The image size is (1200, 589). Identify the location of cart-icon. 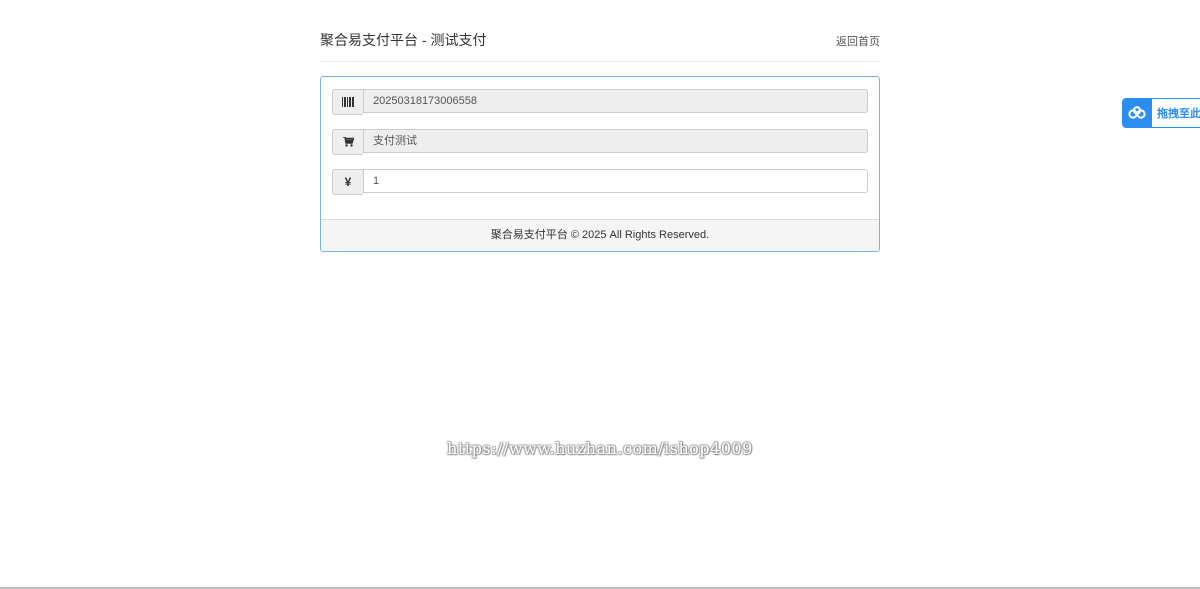
(347, 142).